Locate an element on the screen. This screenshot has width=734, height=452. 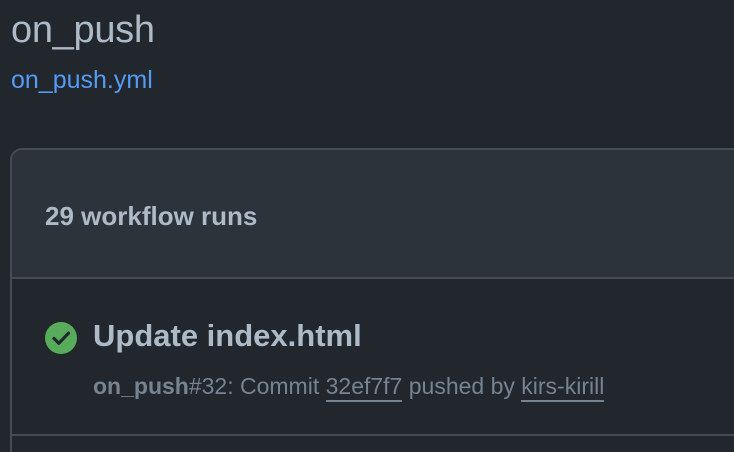
actor-link: kirs-kirill is located at coordinates (563, 387).